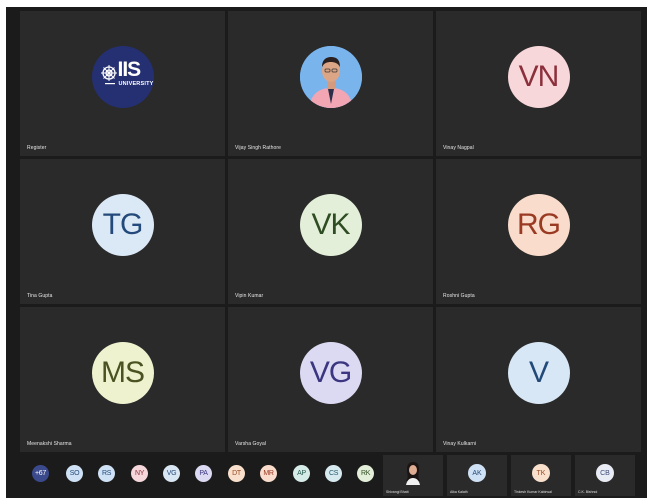 This screenshot has width=659, height=502. I want to click on participant-tile: VN Vinay Nagpal, so click(538, 83).